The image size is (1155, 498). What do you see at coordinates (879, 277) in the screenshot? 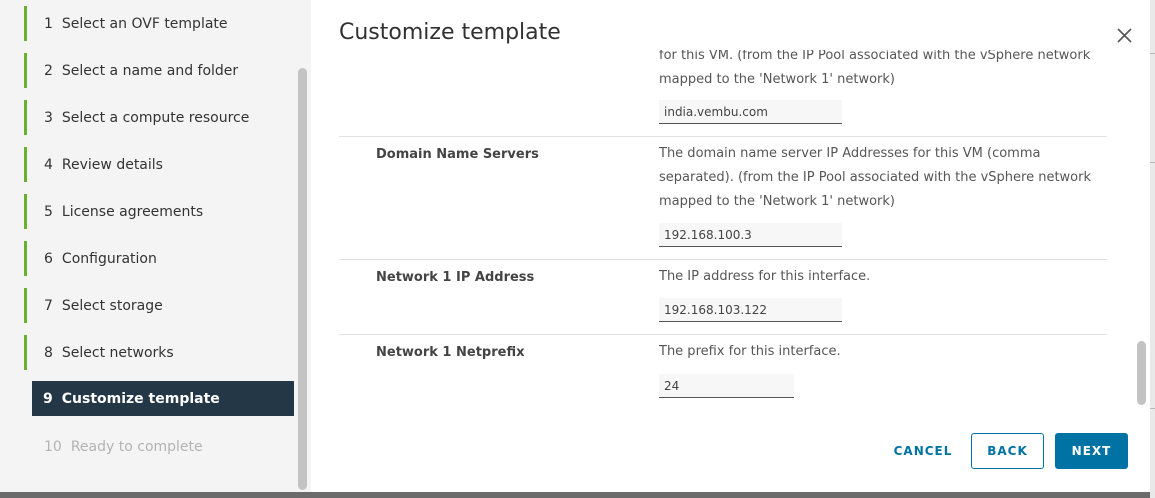
I see `property-description: The IP address for this interface.` at bounding box center [879, 277].